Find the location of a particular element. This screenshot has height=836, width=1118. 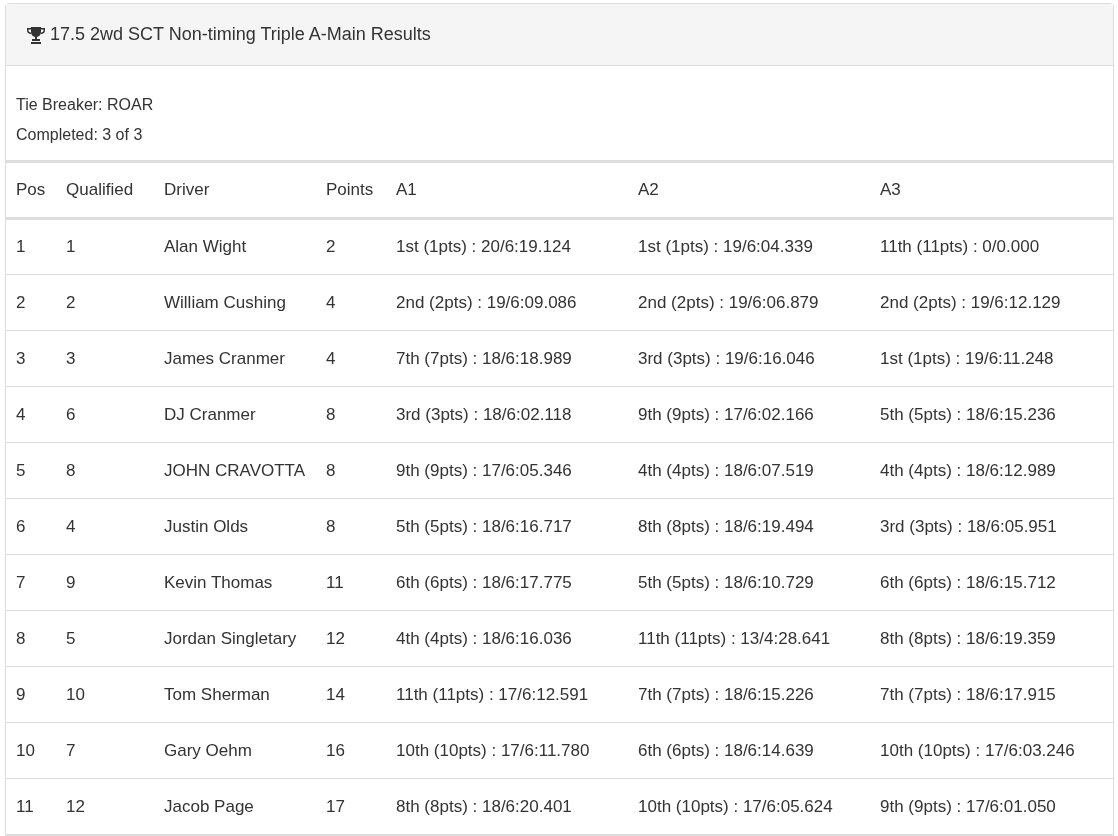

table-cell: William Cushing is located at coordinates (235, 302).